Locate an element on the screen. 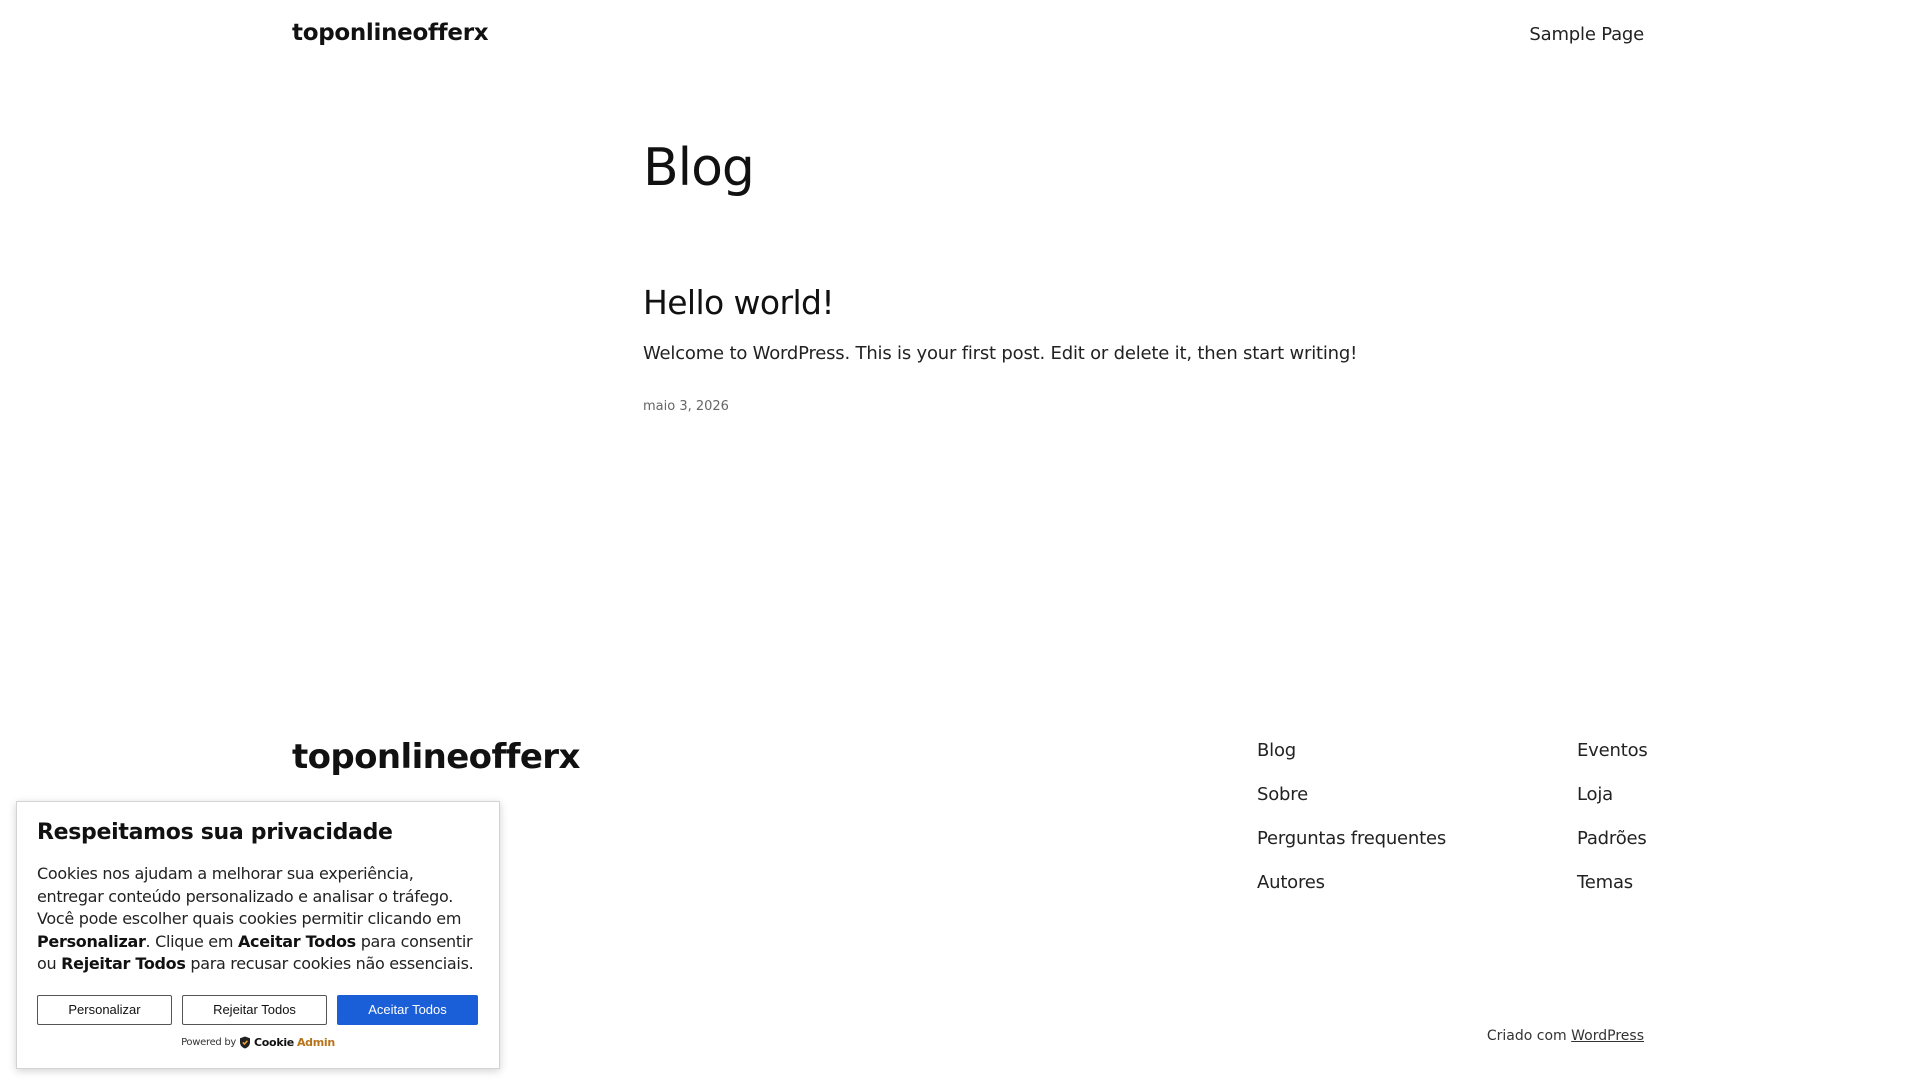 The image size is (1920, 1080). footer-nav-column-1: Blog Sobre Perguntas frequentes Autores is located at coordinates (1351, 817).